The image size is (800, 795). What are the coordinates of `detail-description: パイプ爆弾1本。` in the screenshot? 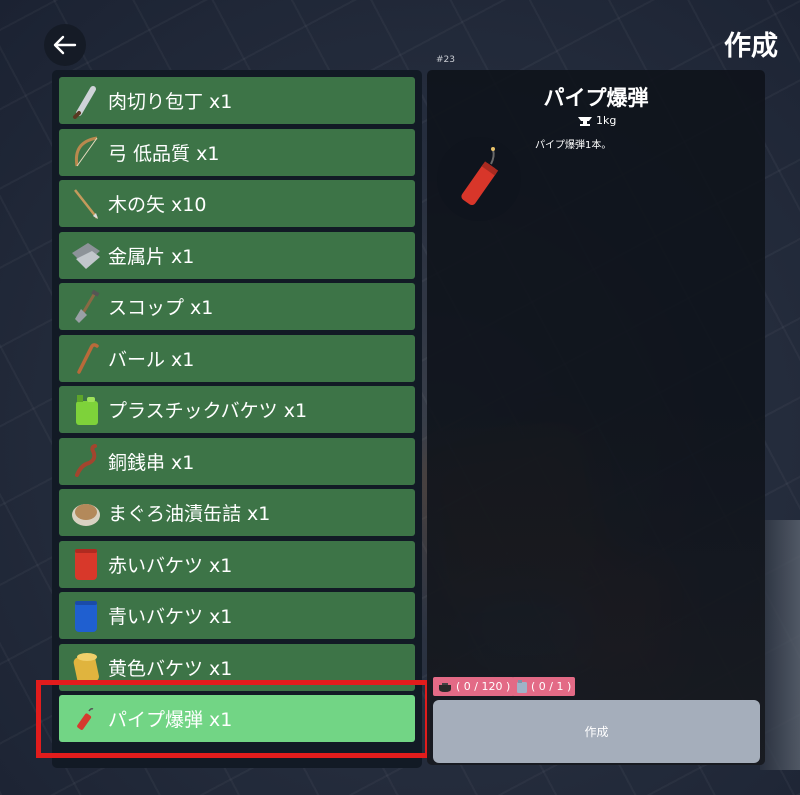 It's located at (573, 145).